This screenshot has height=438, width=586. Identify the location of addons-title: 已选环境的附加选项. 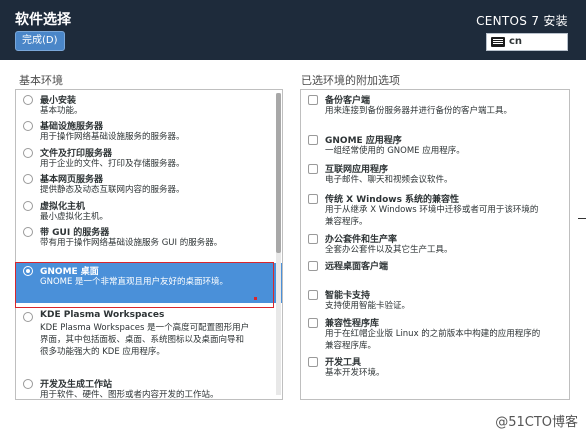
(350, 80).